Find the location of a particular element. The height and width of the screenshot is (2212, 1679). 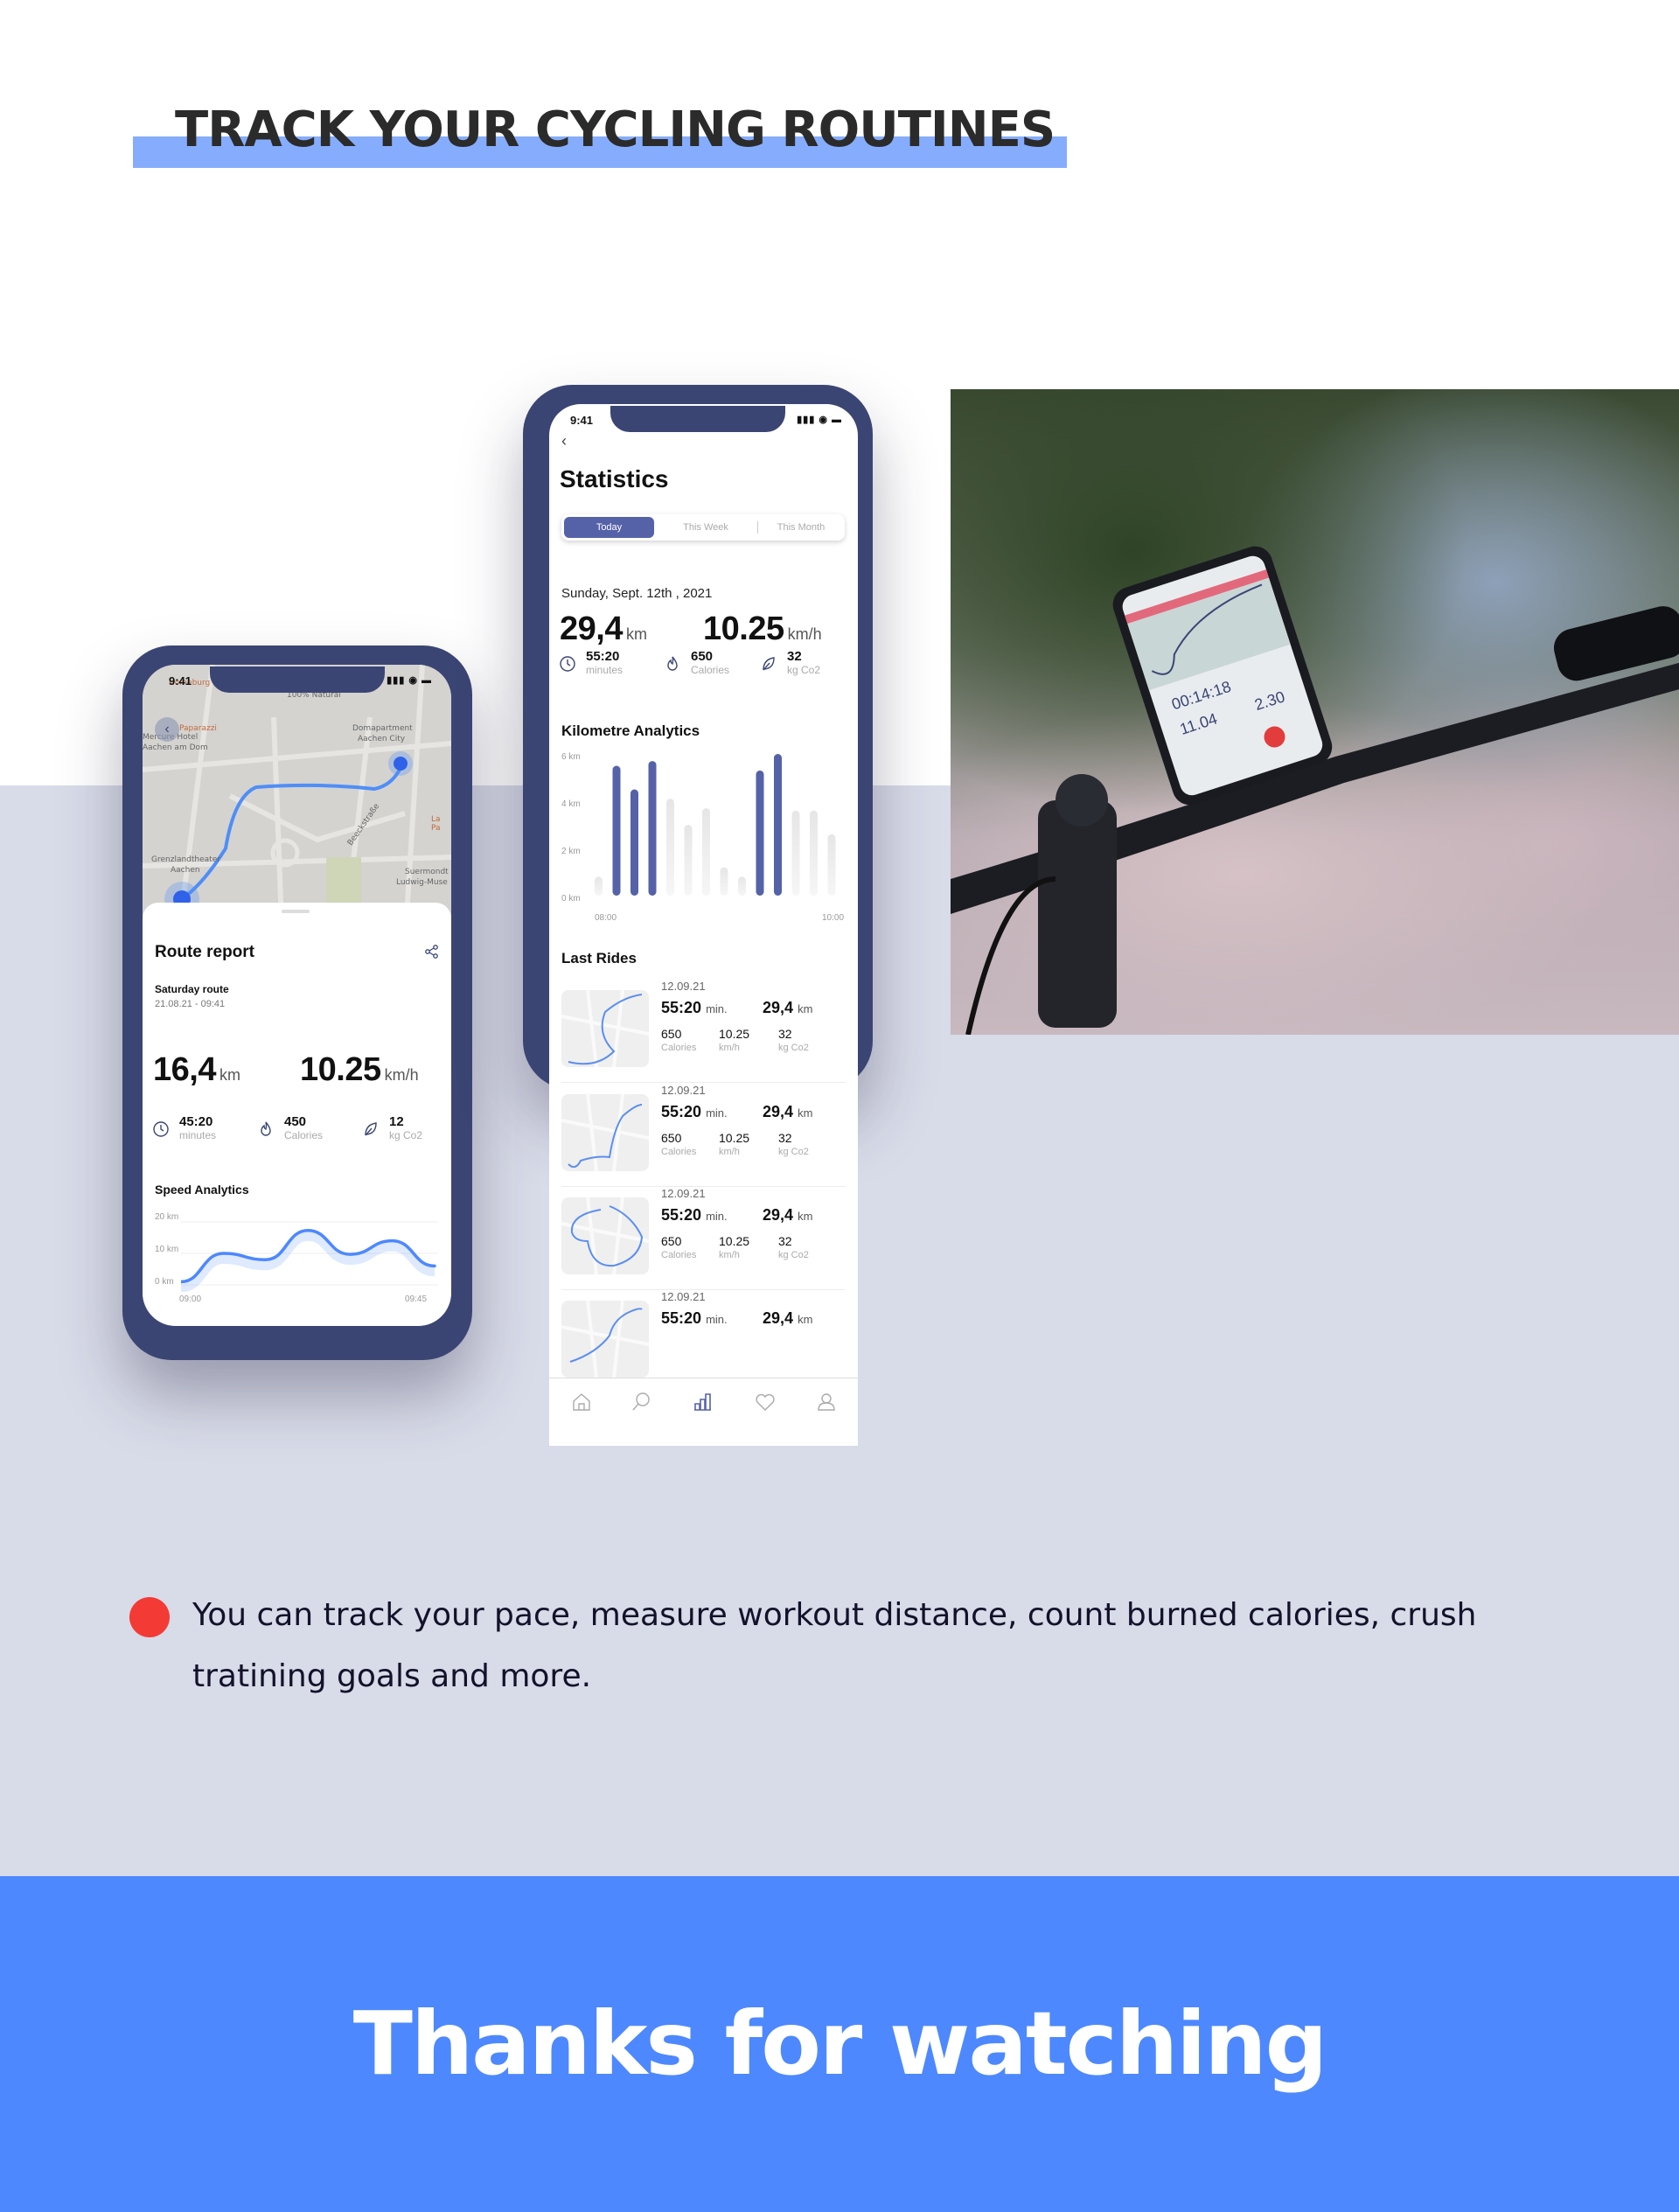

y-tick-label: 0 km is located at coordinates (571, 899).